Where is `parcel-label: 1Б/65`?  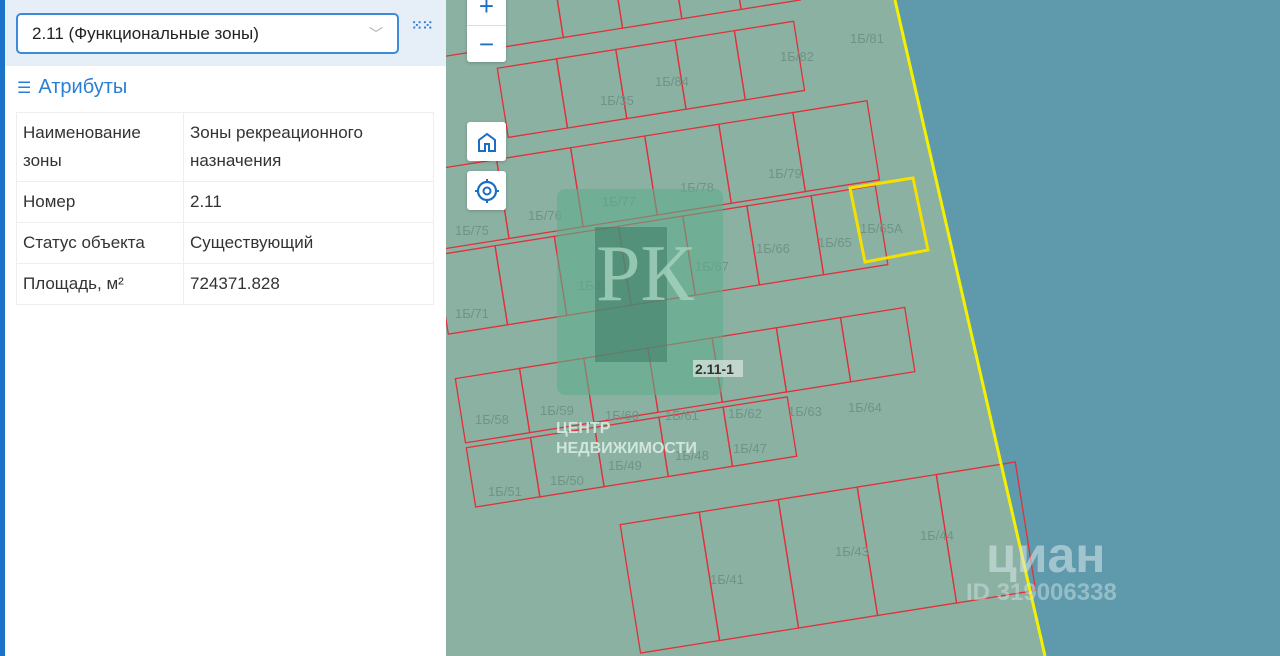 parcel-label: 1Б/65 is located at coordinates (835, 242).